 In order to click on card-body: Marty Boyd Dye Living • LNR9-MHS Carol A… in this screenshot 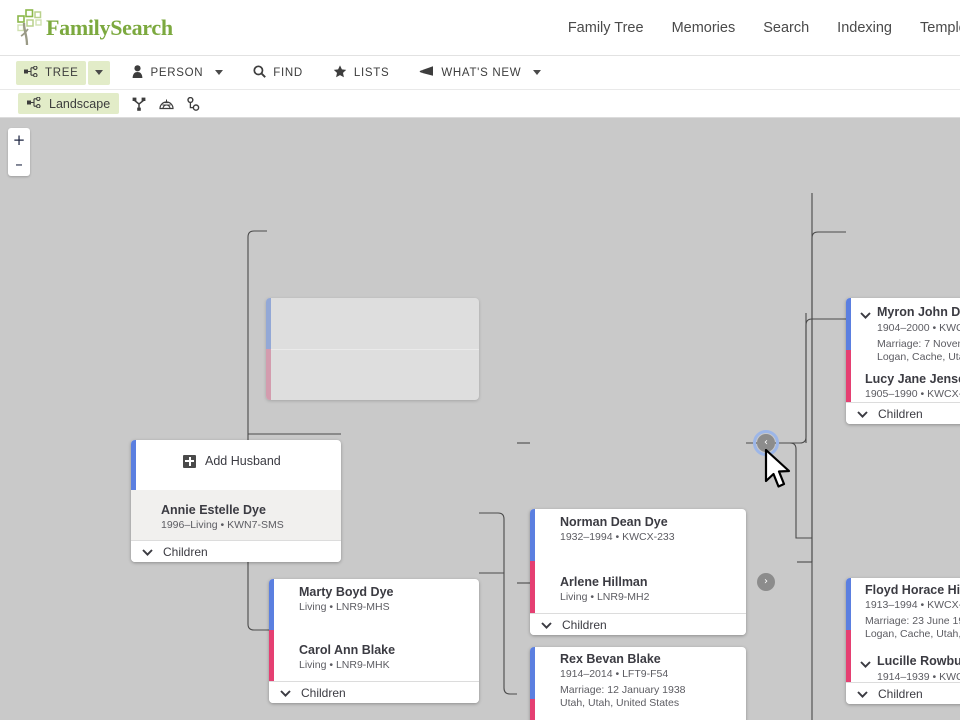, I will do `click(374, 630)`.